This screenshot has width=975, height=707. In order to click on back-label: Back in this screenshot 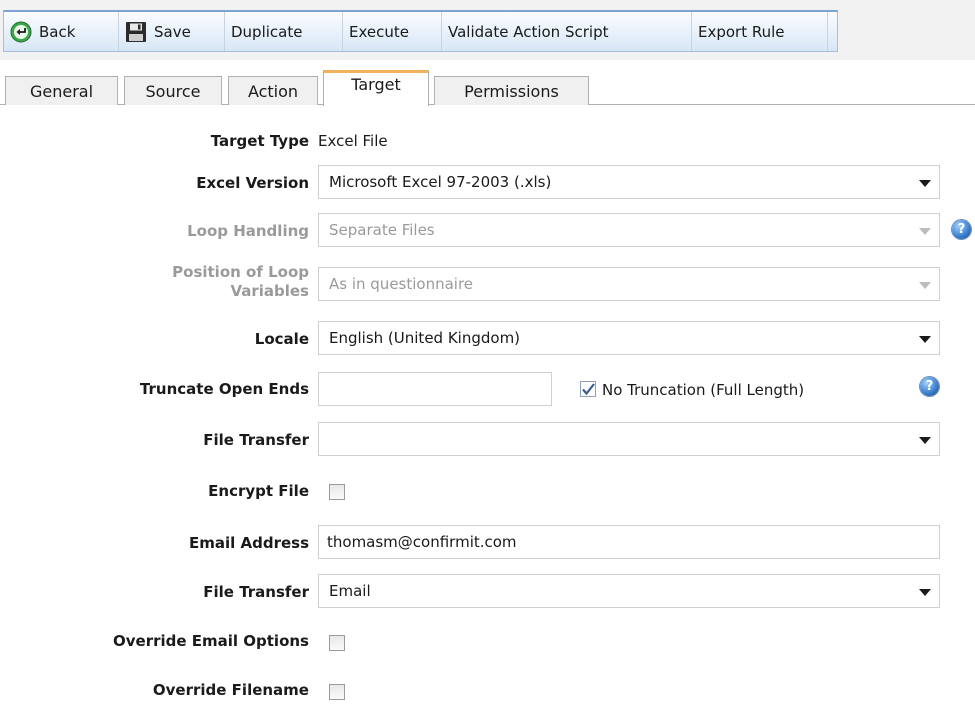, I will do `click(57, 31)`.